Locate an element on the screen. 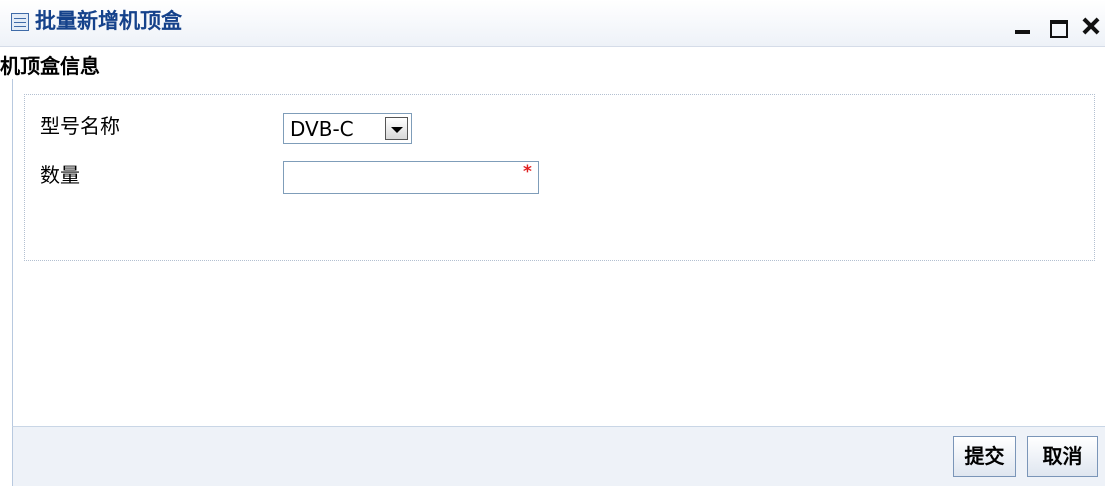 The image size is (1105, 488). chevron-down-icon is located at coordinates (396, 128).